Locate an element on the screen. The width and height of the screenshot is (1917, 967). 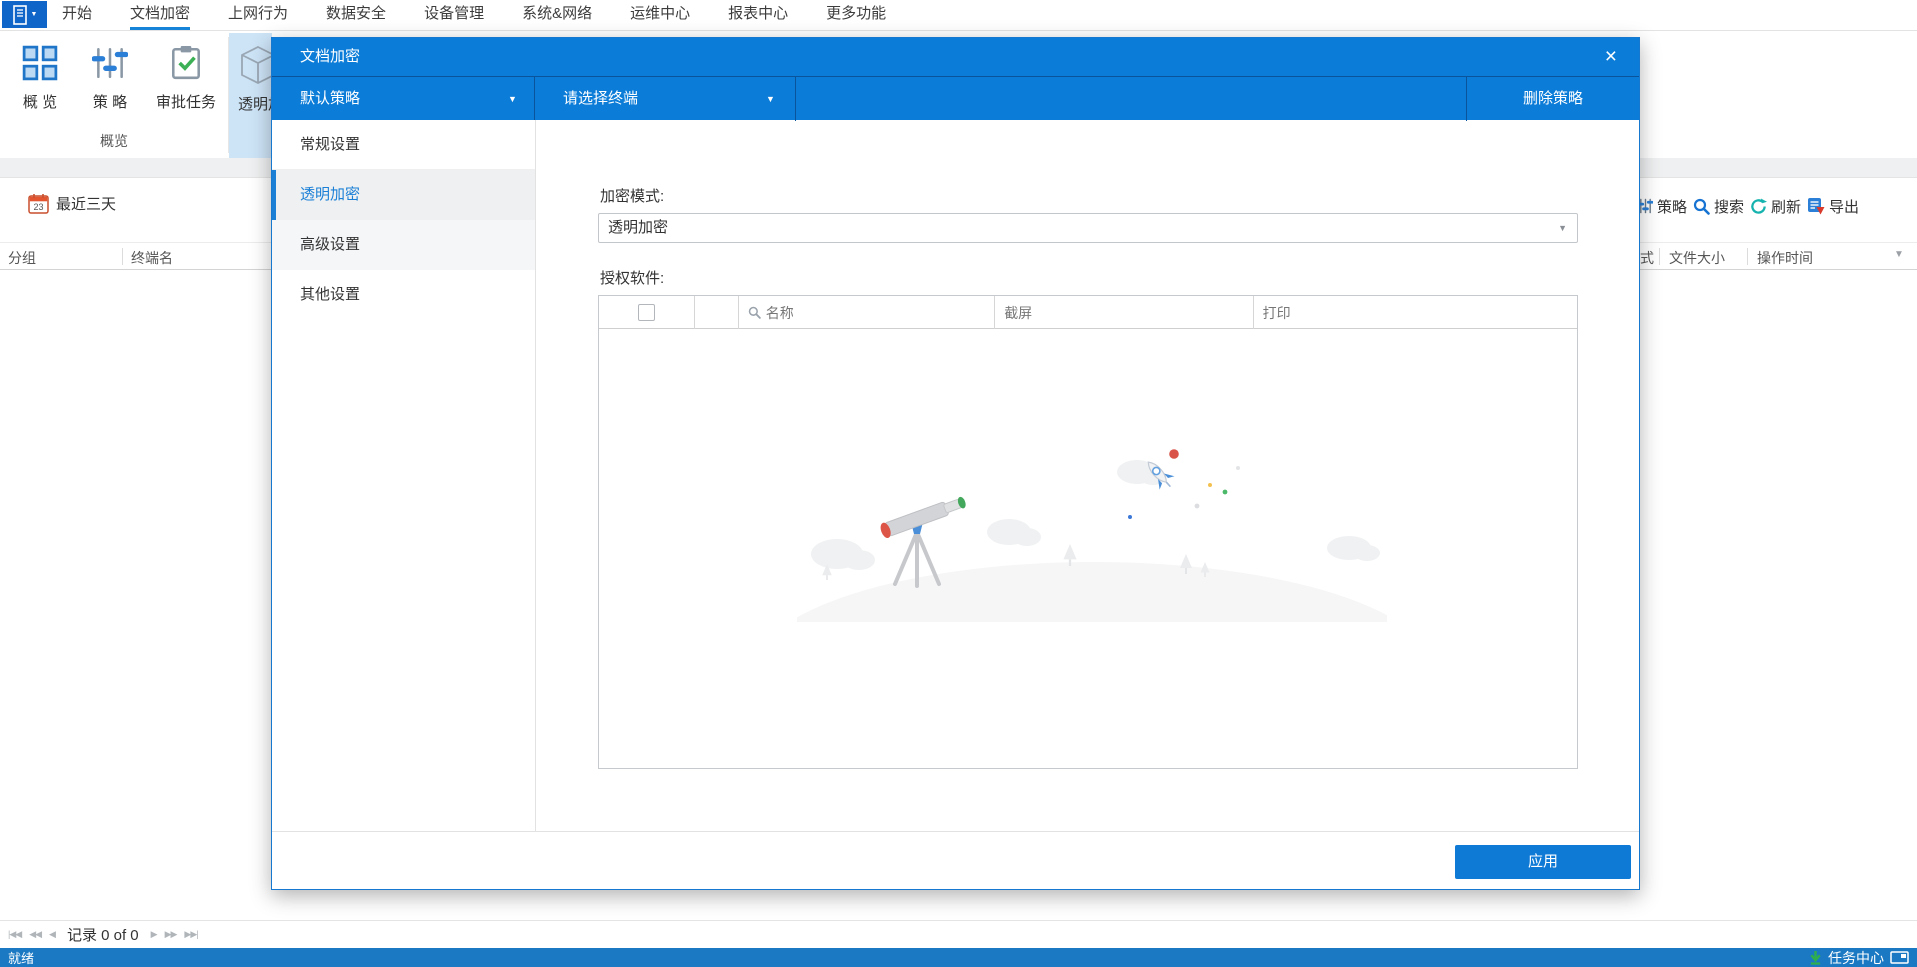
dialog-titlebar: 文档加密 × is located at coordinates (955, 57).